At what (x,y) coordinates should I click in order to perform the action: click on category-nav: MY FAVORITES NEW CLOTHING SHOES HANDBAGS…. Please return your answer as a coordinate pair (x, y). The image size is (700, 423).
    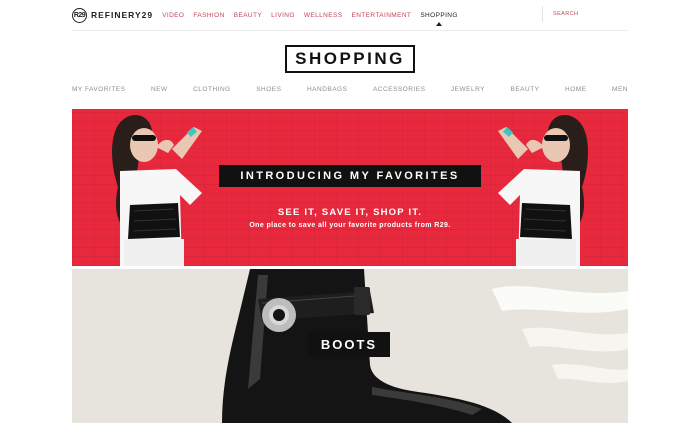
    Looking at the image, I should click on (350, 89).